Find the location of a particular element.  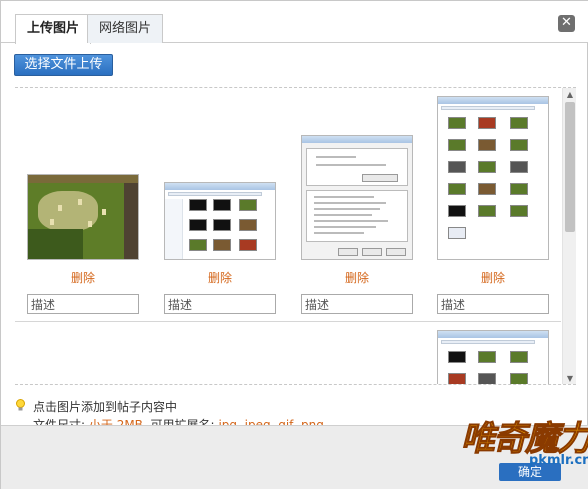

scroll-up-arrow-icon: ▲ is located at coordinates (569, 95).